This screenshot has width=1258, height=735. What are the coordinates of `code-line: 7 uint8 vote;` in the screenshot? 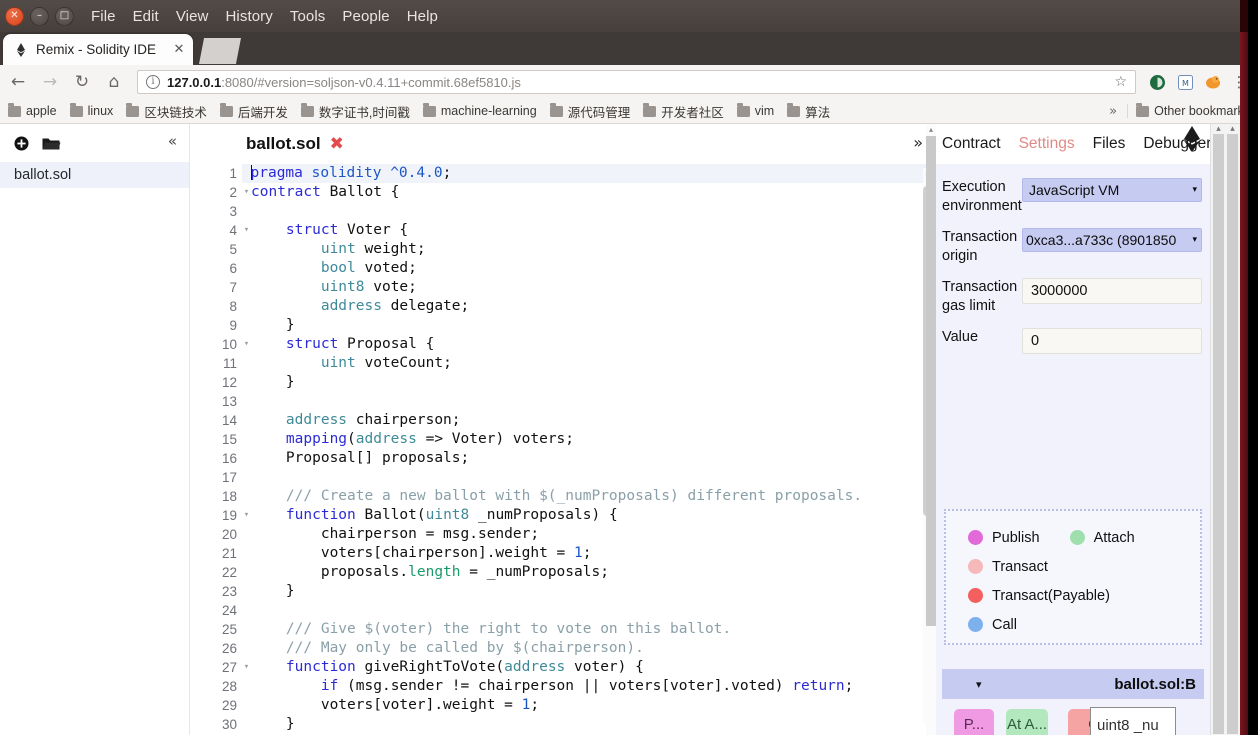 It's located at (562, 287).